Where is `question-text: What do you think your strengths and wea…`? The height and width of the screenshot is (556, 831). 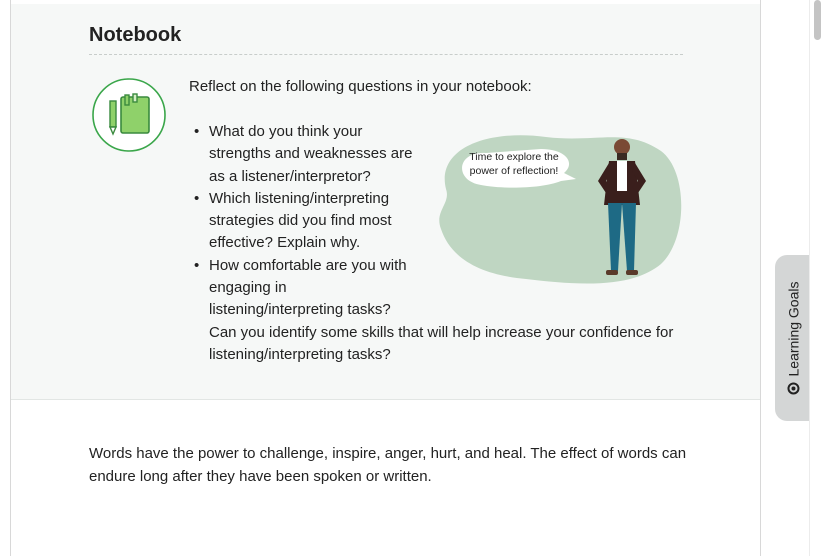 question-text: What do you think your strengths and wea… is located at coordinates (311, 154).